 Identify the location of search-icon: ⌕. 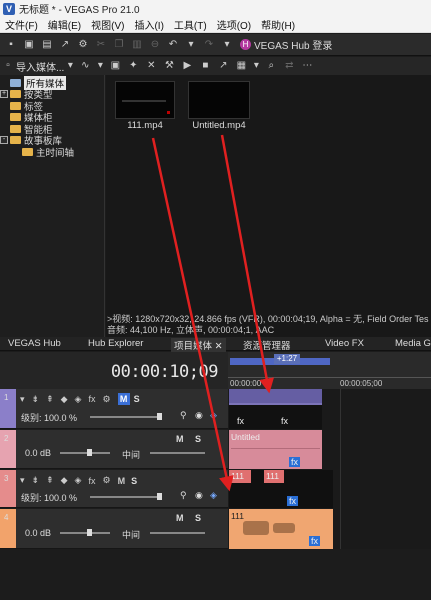
(271, 66).